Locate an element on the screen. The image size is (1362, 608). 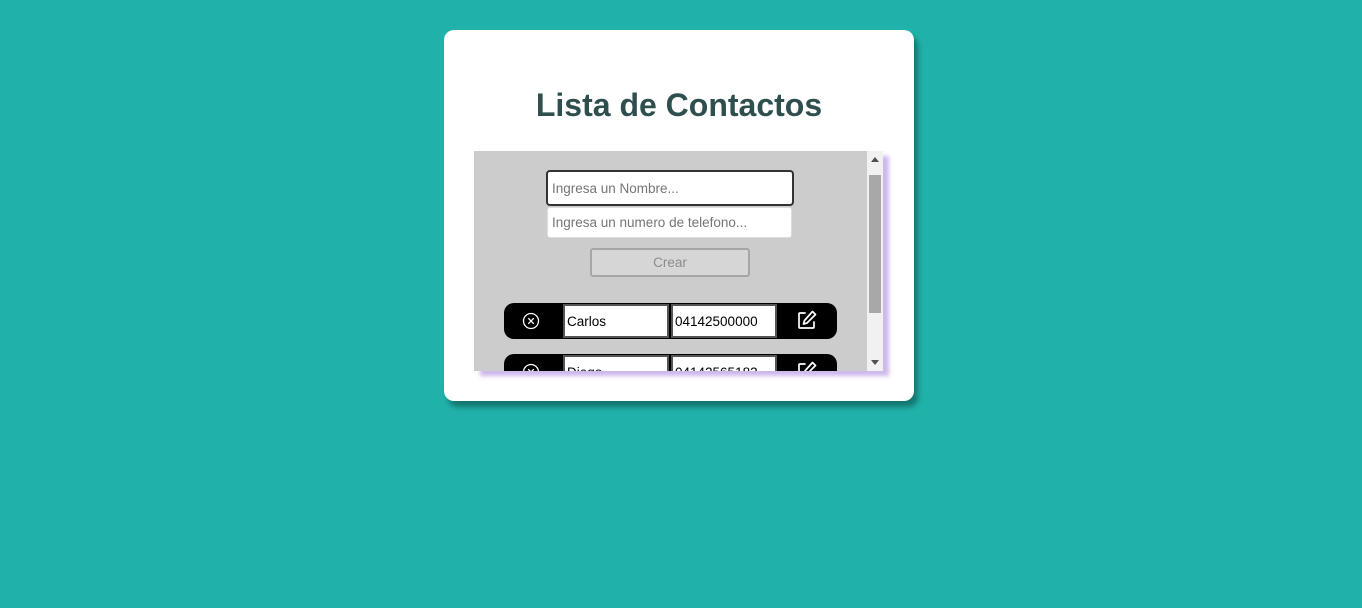
create-button: Crear is located at coordinates (670, 262).